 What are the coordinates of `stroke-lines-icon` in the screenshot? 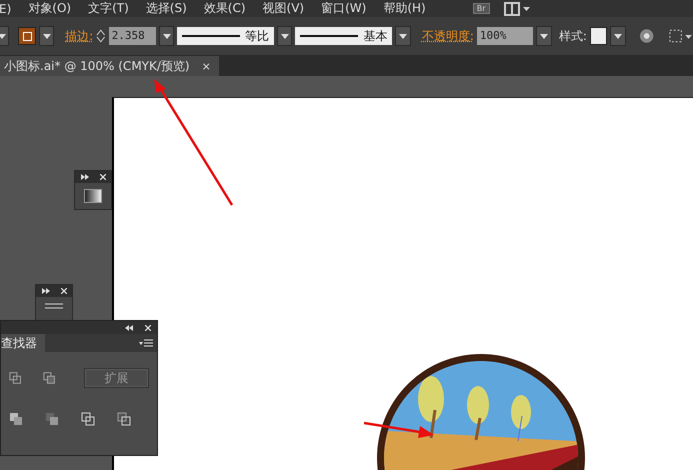 It's located at (54, 306).